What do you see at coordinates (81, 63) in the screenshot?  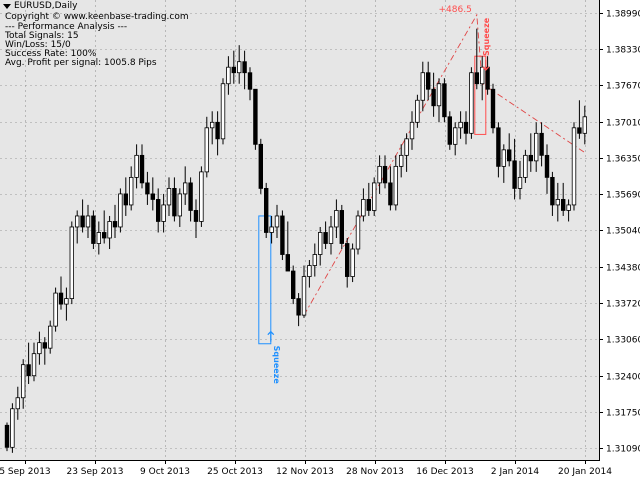 I see `avg-profit: Avg. Profit per signal: 1005.8 Pips` at bounding box center [81, 63].